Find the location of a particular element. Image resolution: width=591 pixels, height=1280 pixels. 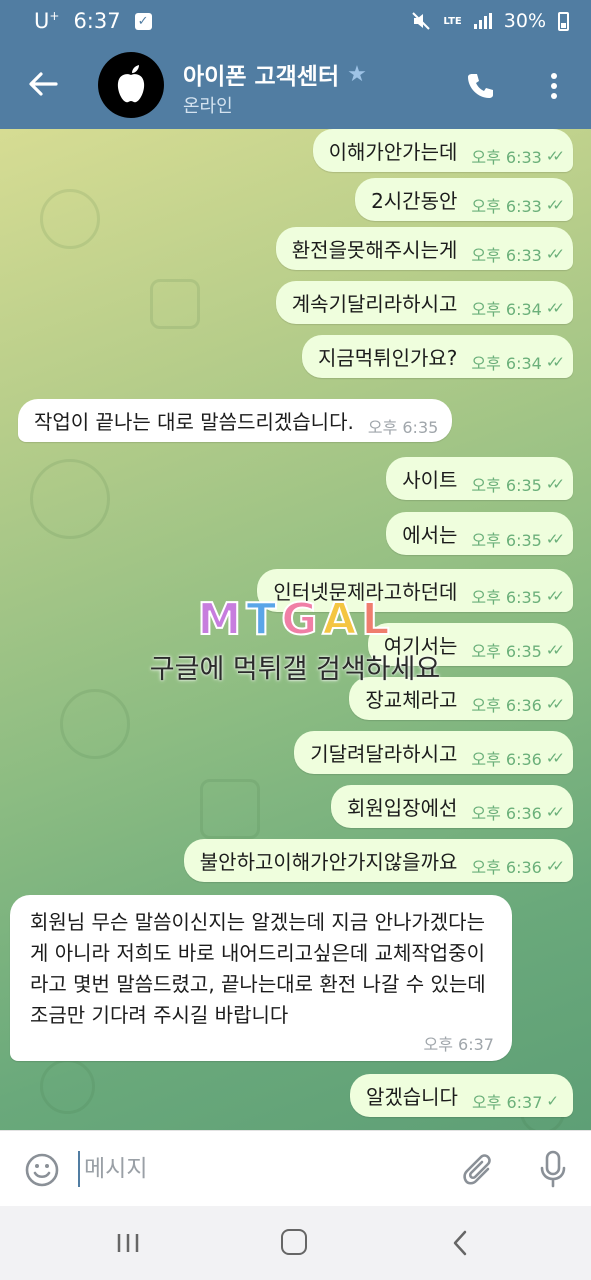

avatar is located at coordinates (131, 85).